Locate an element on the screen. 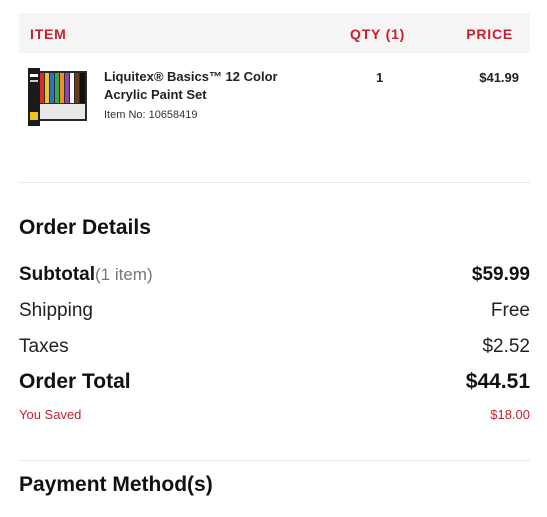 Image resolution: width=547 pixels, height=517 pixels. subtotal-label: Subtotal(1 item) is located at coordinates (86, 275).